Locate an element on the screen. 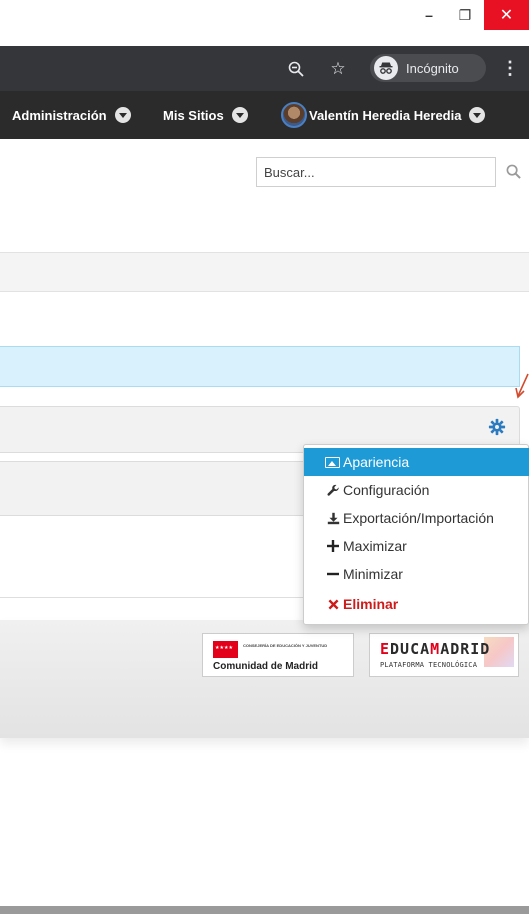 The width and height of the screenshot is (529, 914). window-titlebar: – ❐ ✕ is located at coordinates (264, 23).